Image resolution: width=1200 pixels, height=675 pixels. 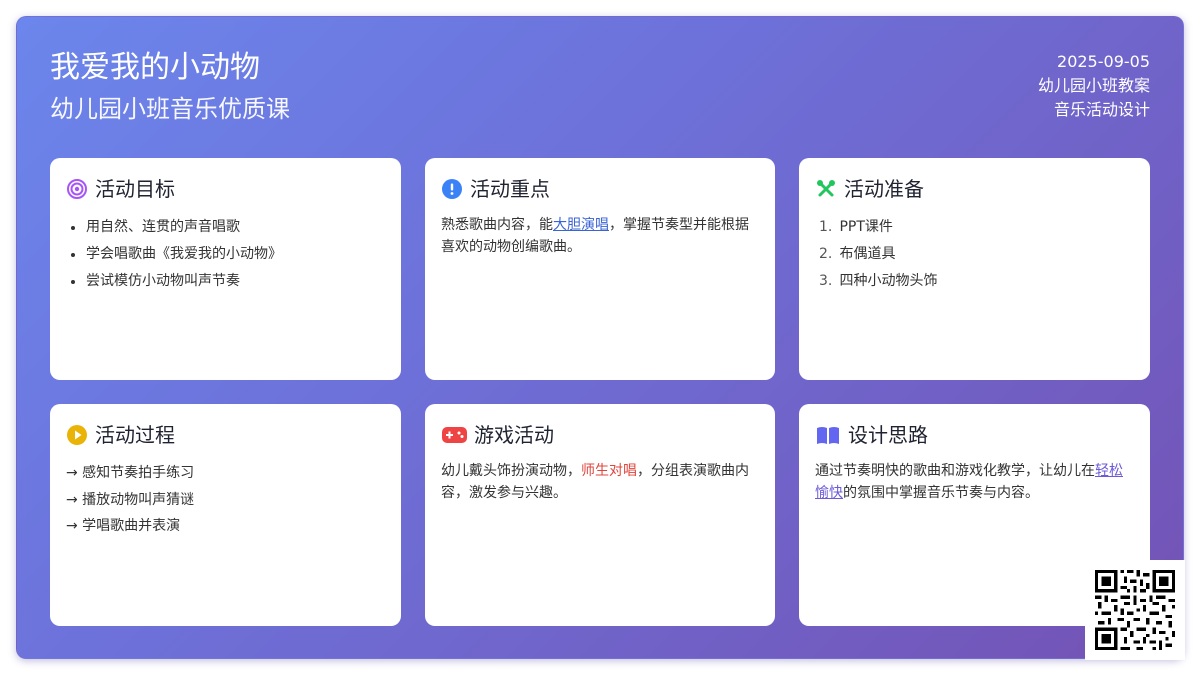 What do you see at coordinates (856, 227) in the screenshot?
I see `list-item: 1. PPT课件` at bounding box center [856, 227].